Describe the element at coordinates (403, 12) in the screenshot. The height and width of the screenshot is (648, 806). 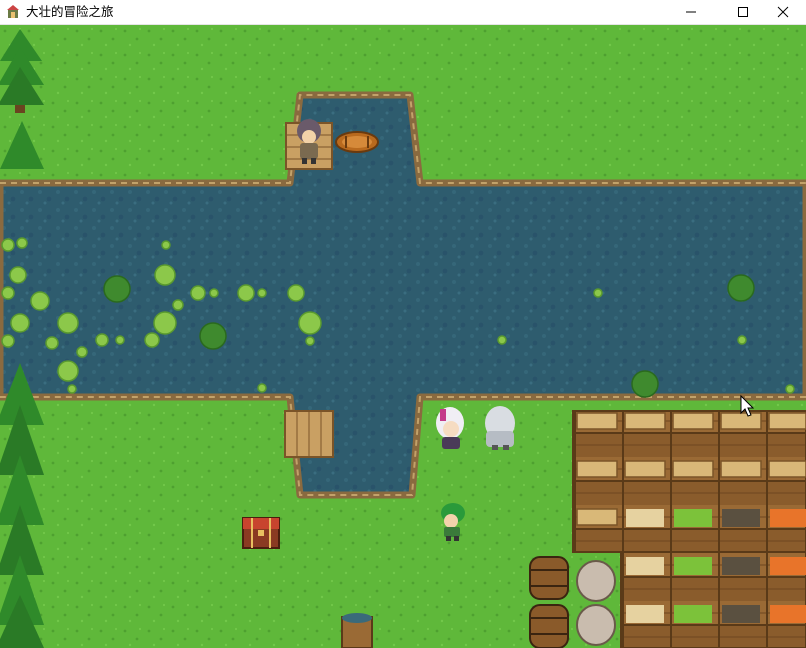
I see `window-titlebar: 大壮的冒险之旅` at that location.